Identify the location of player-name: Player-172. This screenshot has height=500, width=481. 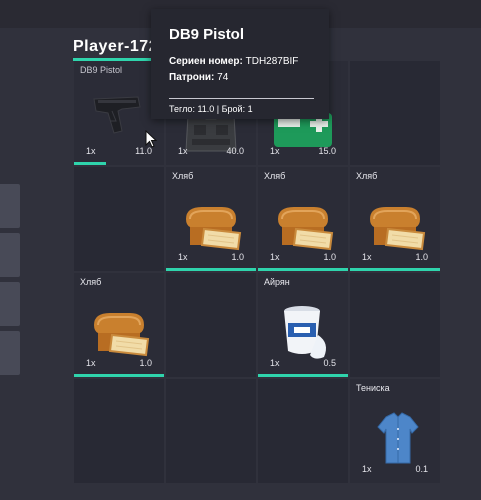
(116, 46).